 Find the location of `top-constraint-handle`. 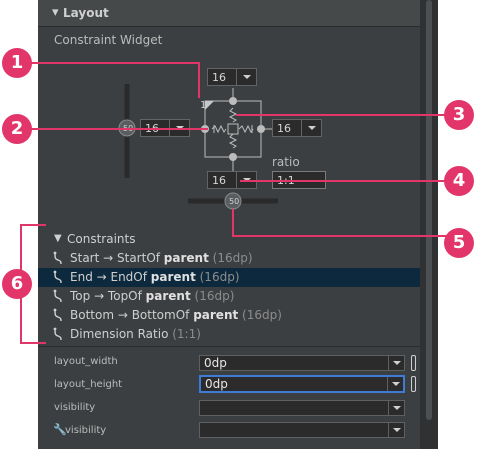

top-constraint-handle is located at coordinates (233, 101).